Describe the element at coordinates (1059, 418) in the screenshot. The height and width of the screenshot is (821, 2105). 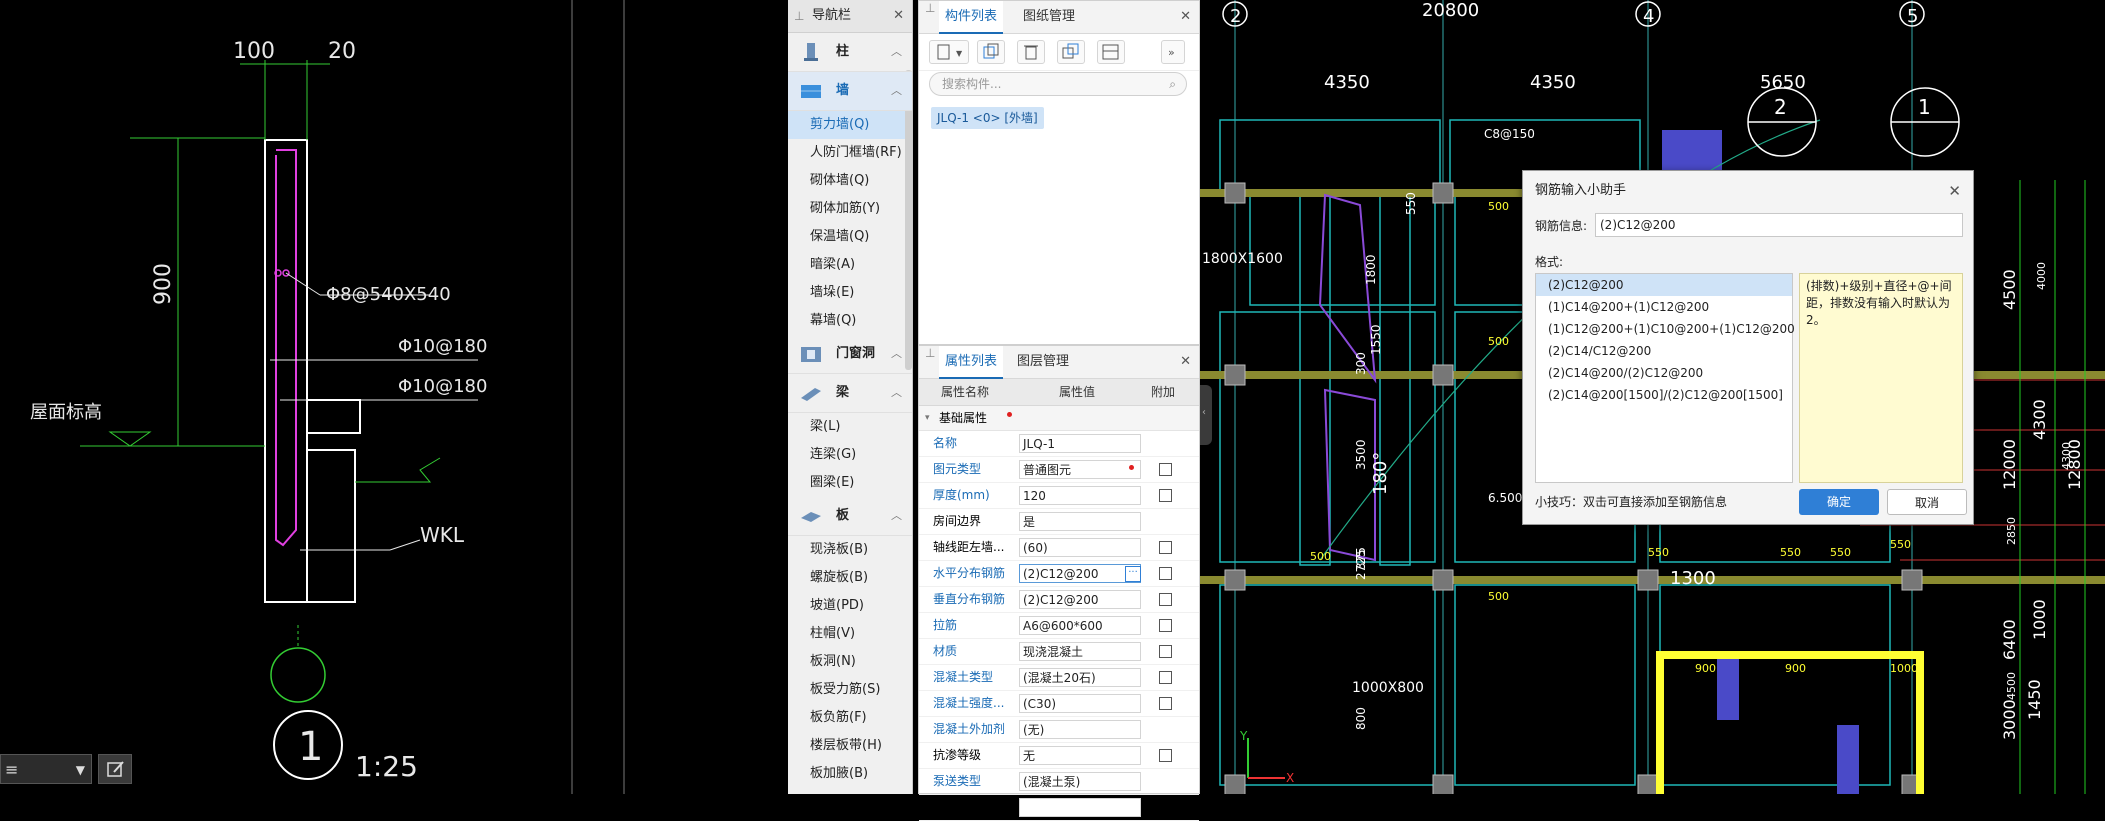
I see `property-group-basic: ▾ 基础属性` at that location.